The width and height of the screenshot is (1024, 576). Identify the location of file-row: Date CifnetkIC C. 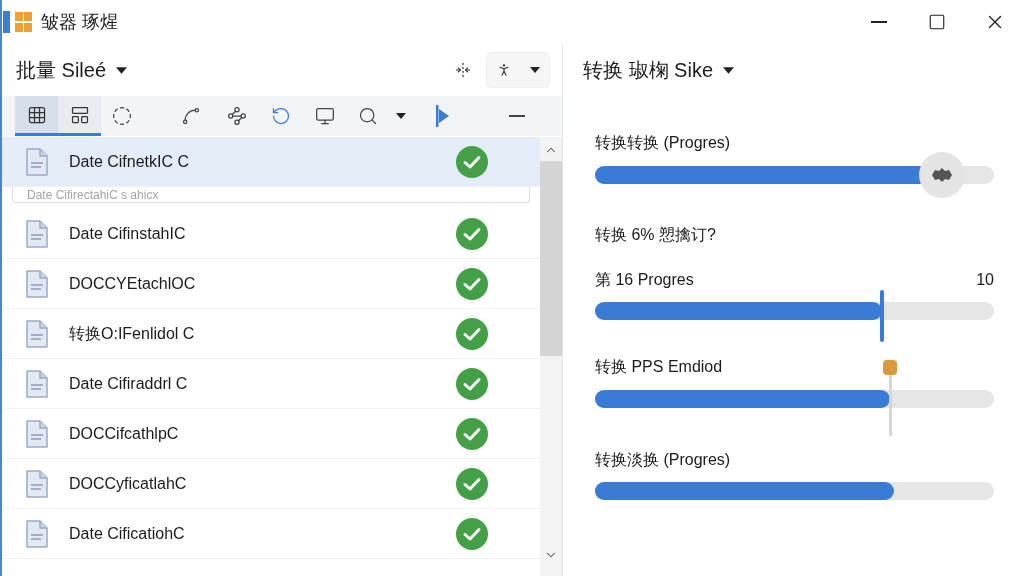
(271, 162).